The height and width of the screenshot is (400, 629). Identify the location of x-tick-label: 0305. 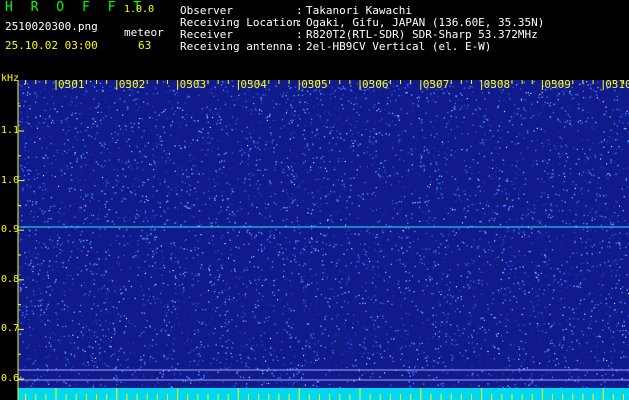
(314, 84).